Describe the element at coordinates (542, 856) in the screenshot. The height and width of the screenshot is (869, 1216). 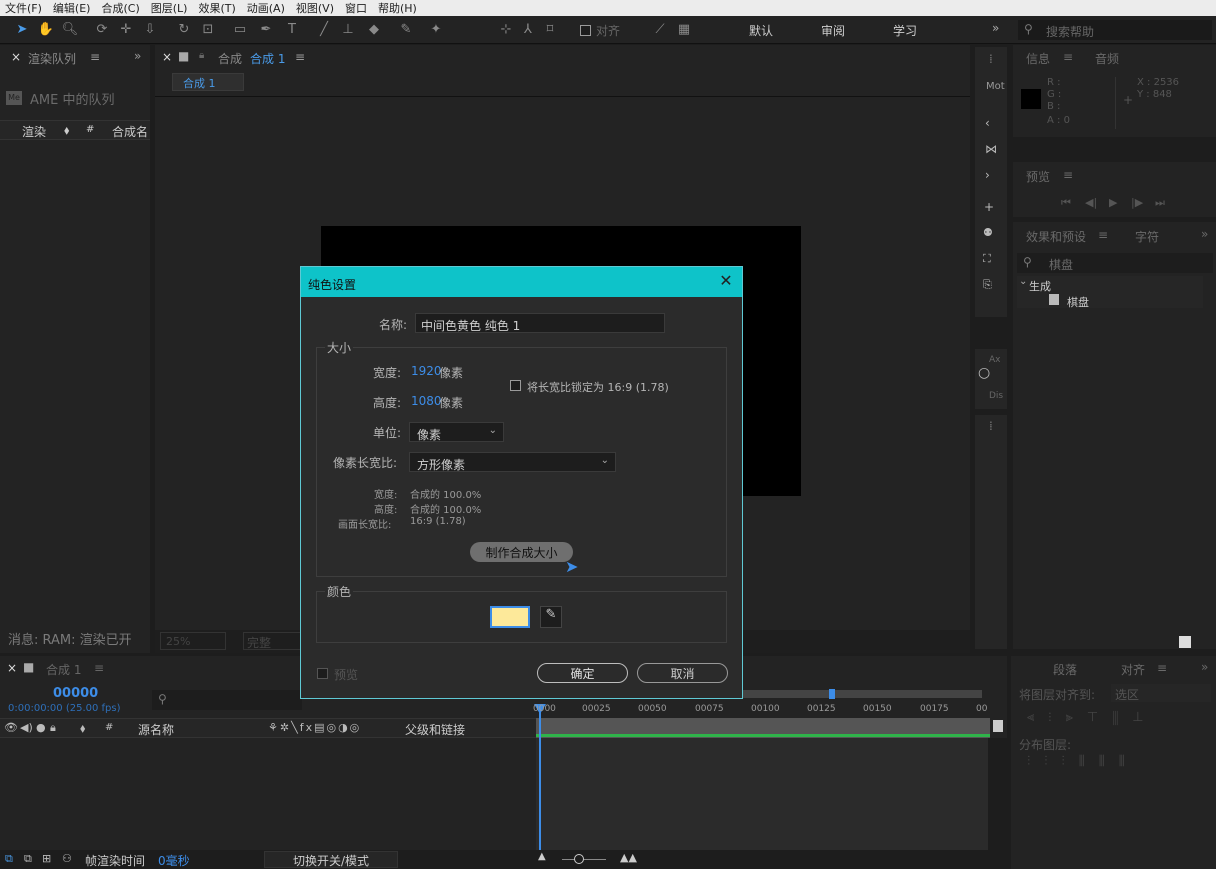
I see `zoom-out-icon: ▲` at that location.